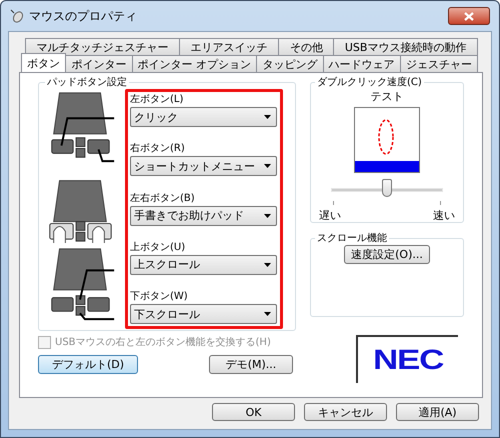 The width and height of the screenshot is (500, 438). What do you see at coordinates (387, 96) in the screenshot?
I see `test-label: テスト` at bounding box center [387, 96].